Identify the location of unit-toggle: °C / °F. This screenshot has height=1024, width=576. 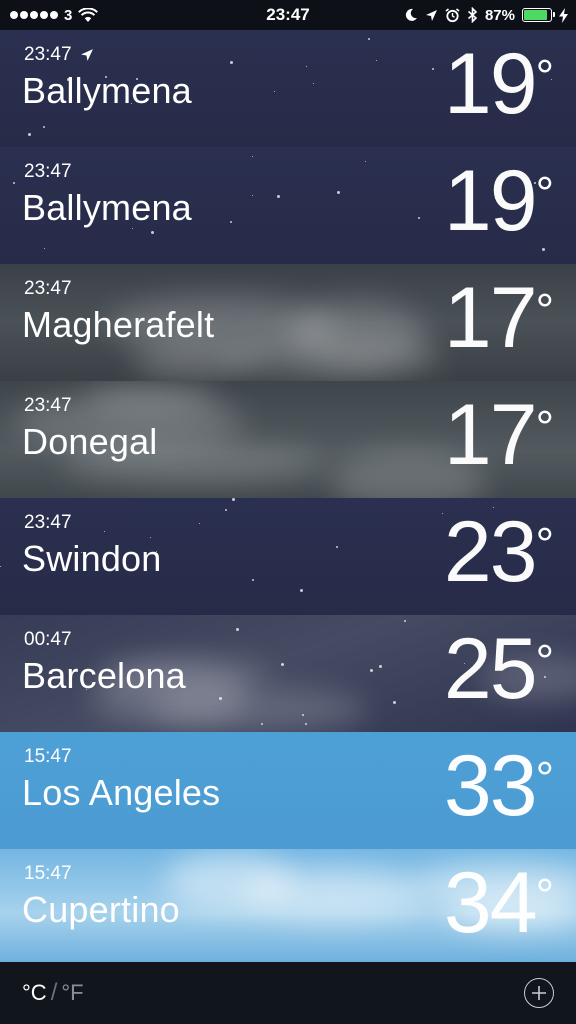
(53, 993).